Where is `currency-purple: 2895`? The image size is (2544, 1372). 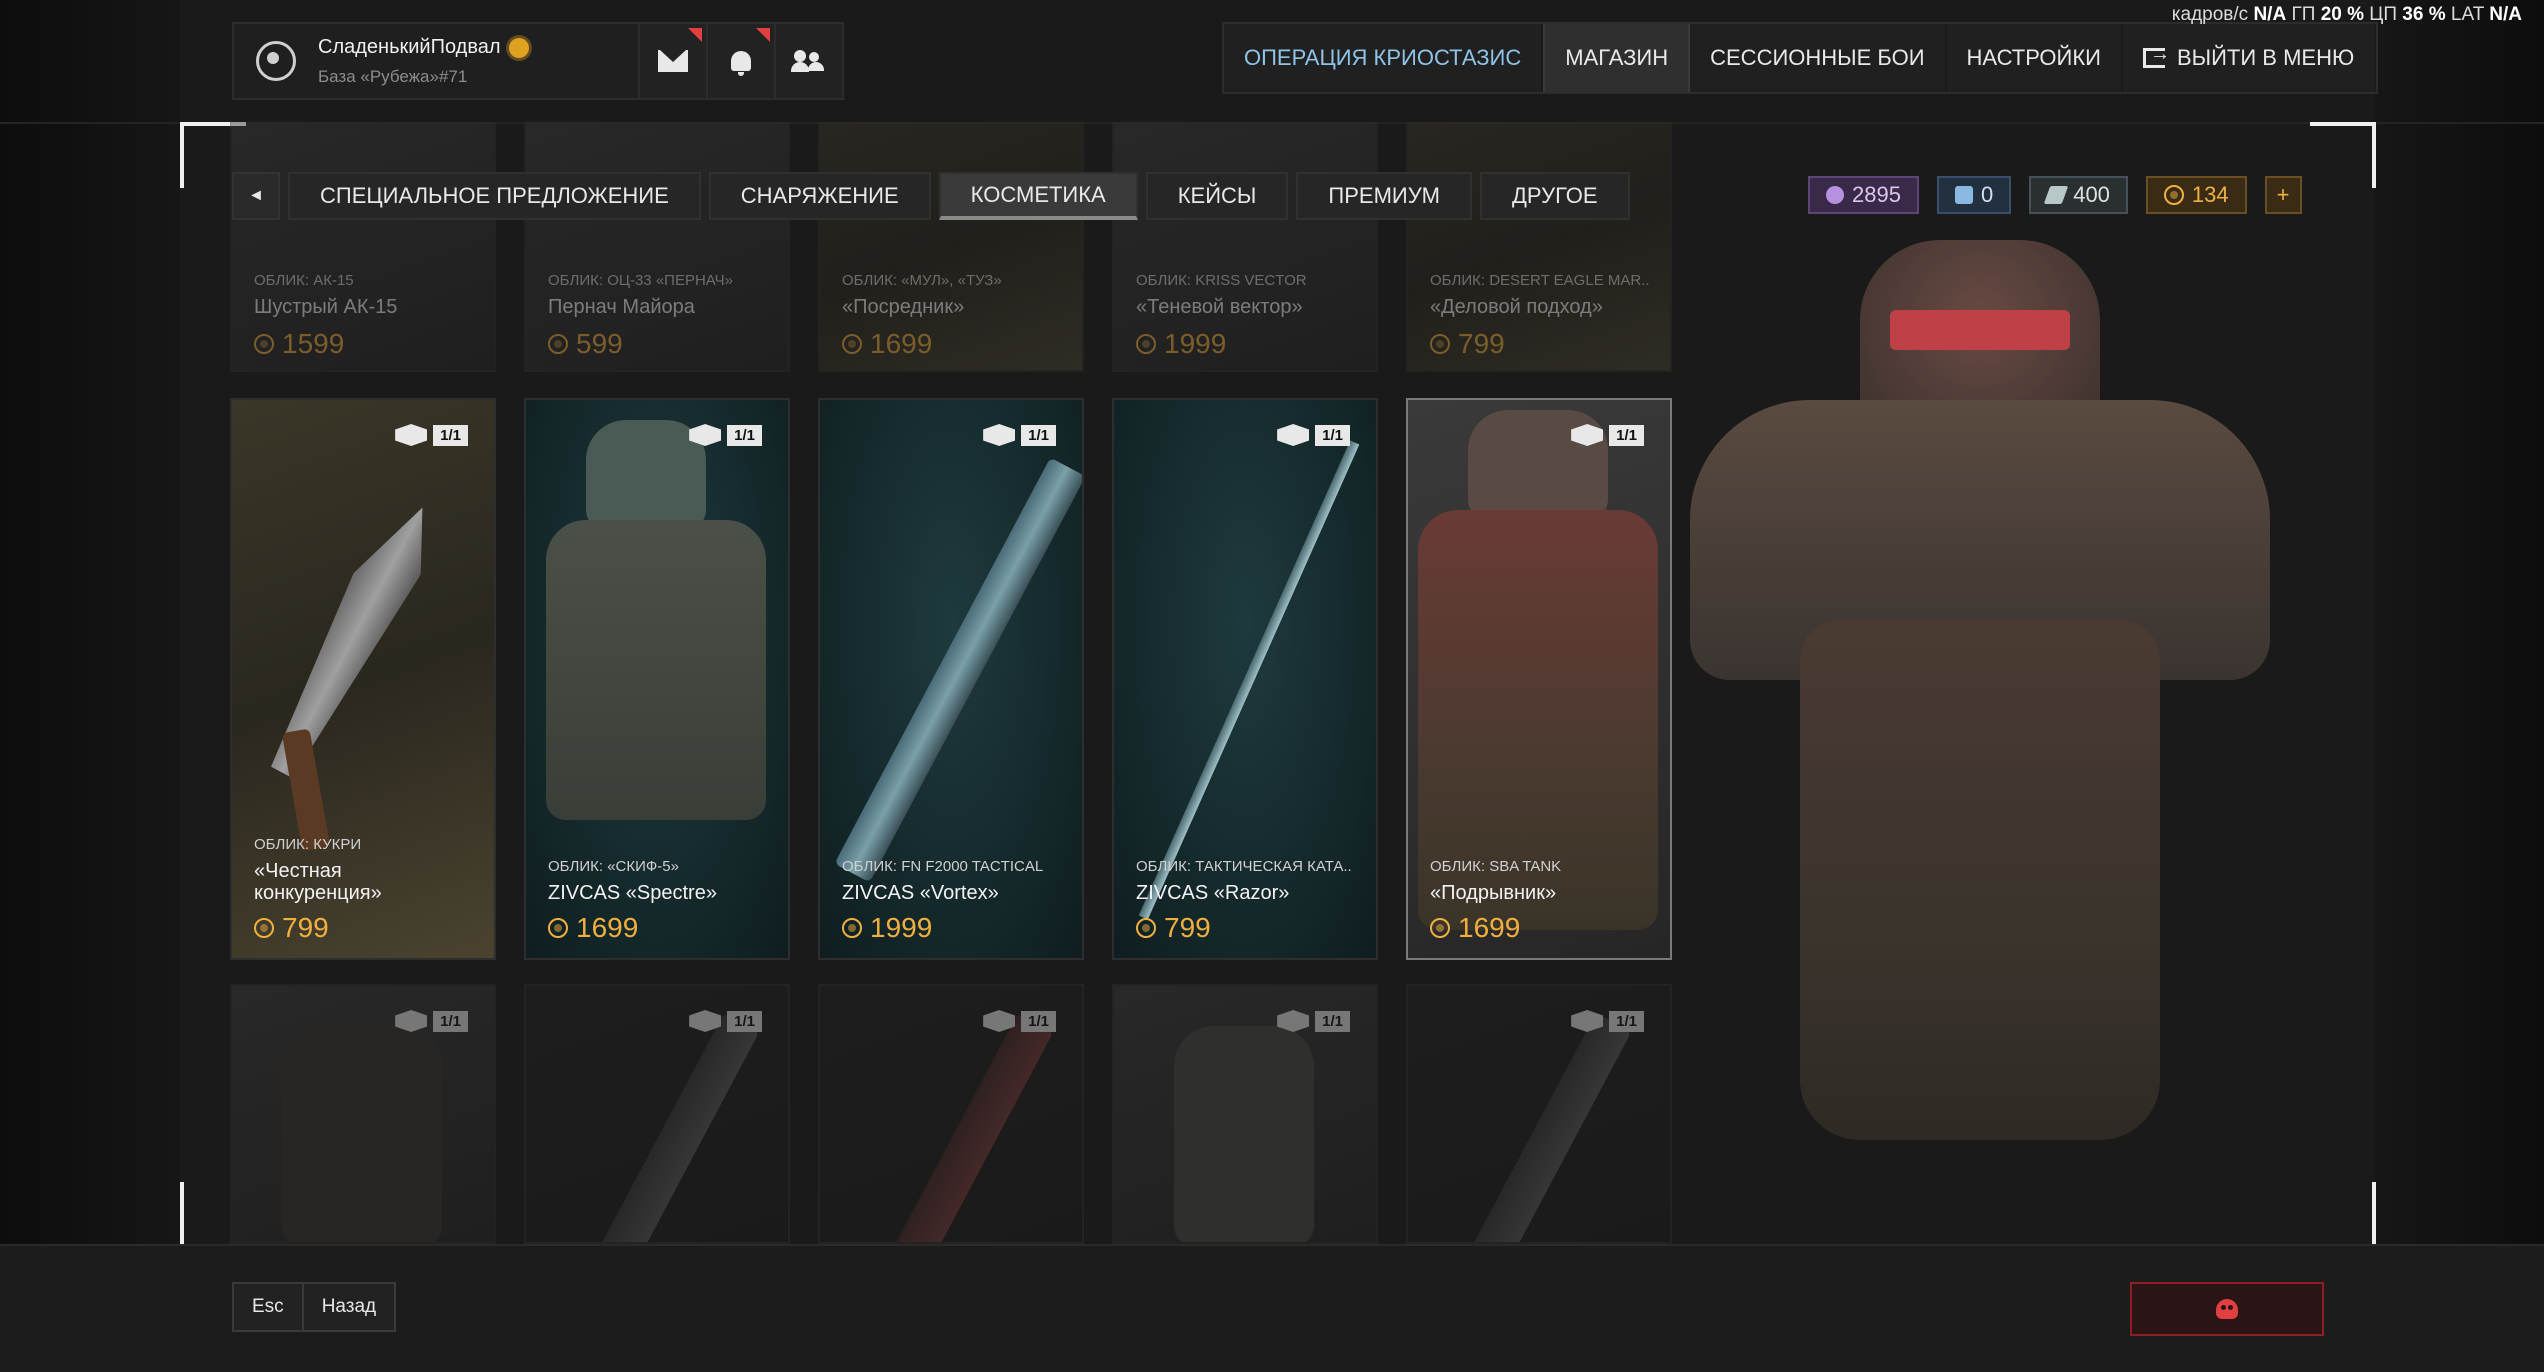
currency-purple: 2895 is located at coordinates (1863, 195).